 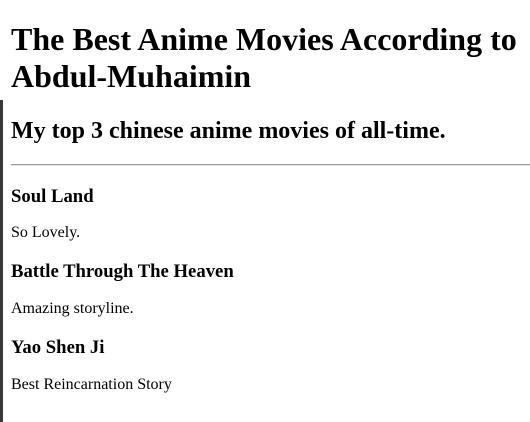 What do you see at coordinates (122, 271) in the screenshot?
I see `movie-title: Battle Through The Heaven` at bounding box center [122, 271].